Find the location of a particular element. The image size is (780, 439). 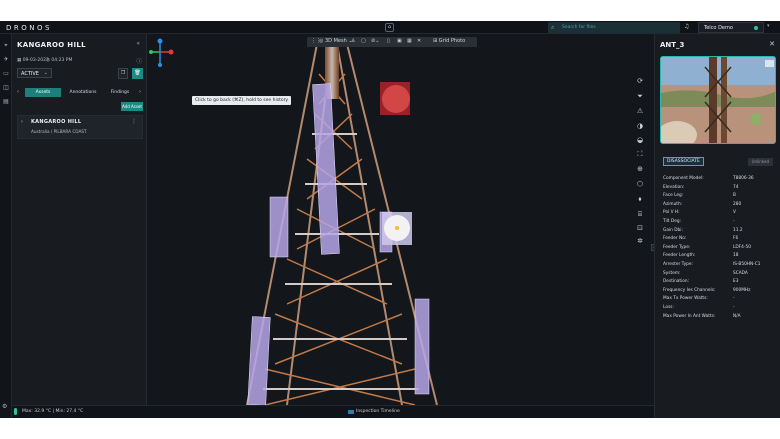

mesh-toggle: ◎ 3D Mesh ⌄ is located at coordinates (336, 41).